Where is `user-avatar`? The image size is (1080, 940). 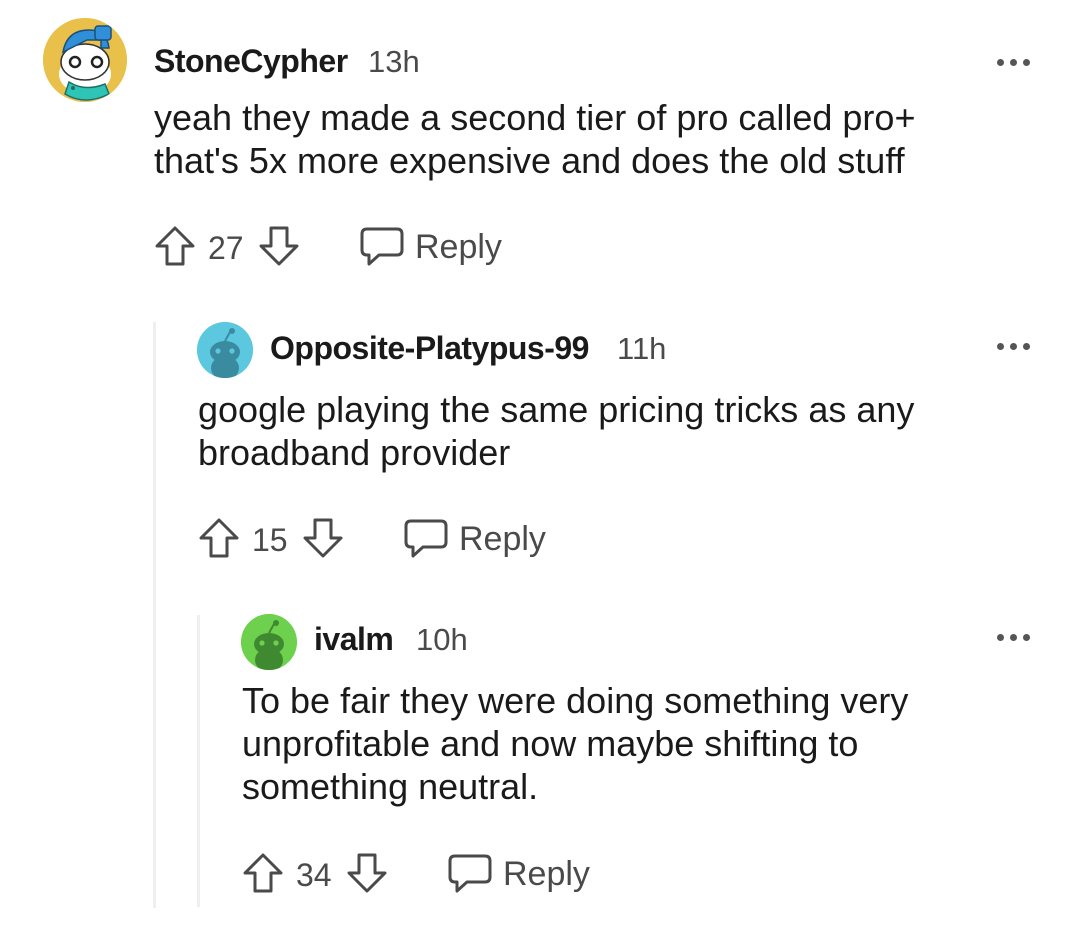
user-avatar is located at coordinates (269, 642).